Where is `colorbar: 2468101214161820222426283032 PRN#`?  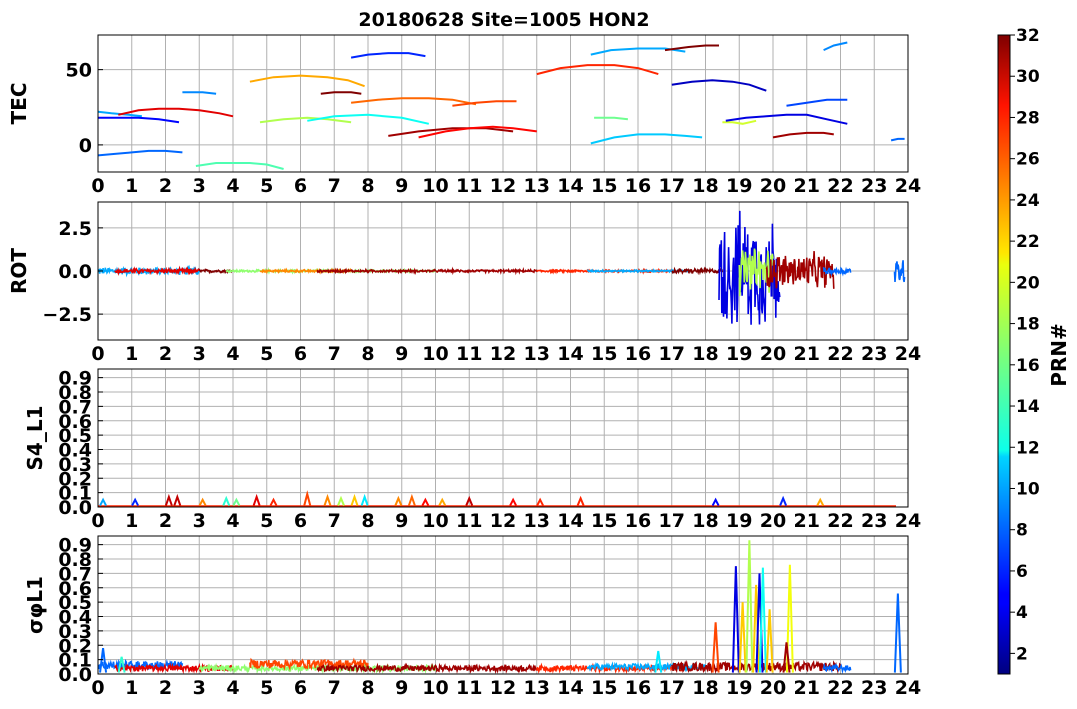
colorbar: 2468101214161820222426283032 PRN# is located at coordinates (1034, 350).